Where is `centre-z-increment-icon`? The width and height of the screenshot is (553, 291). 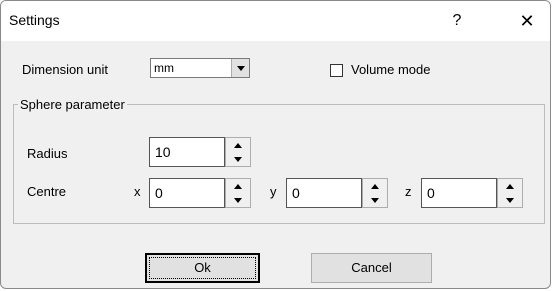 centre-z-increment-icon is located at coordinates (510, 186).